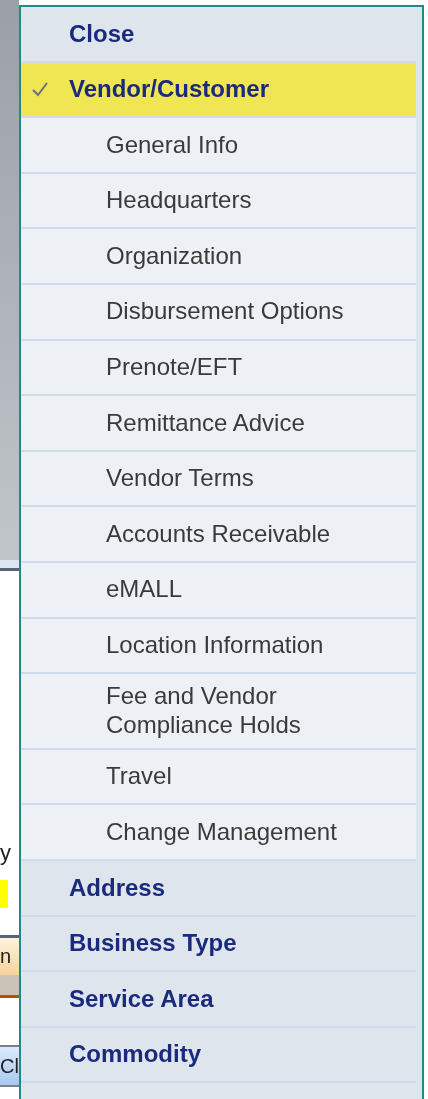 The height and width of the screenshot is (1099, 428). What do you see at coordinates (218, 479) in the screenshot?
I see `menu-item: Vendor Terms` at bounding box center [218, 479].